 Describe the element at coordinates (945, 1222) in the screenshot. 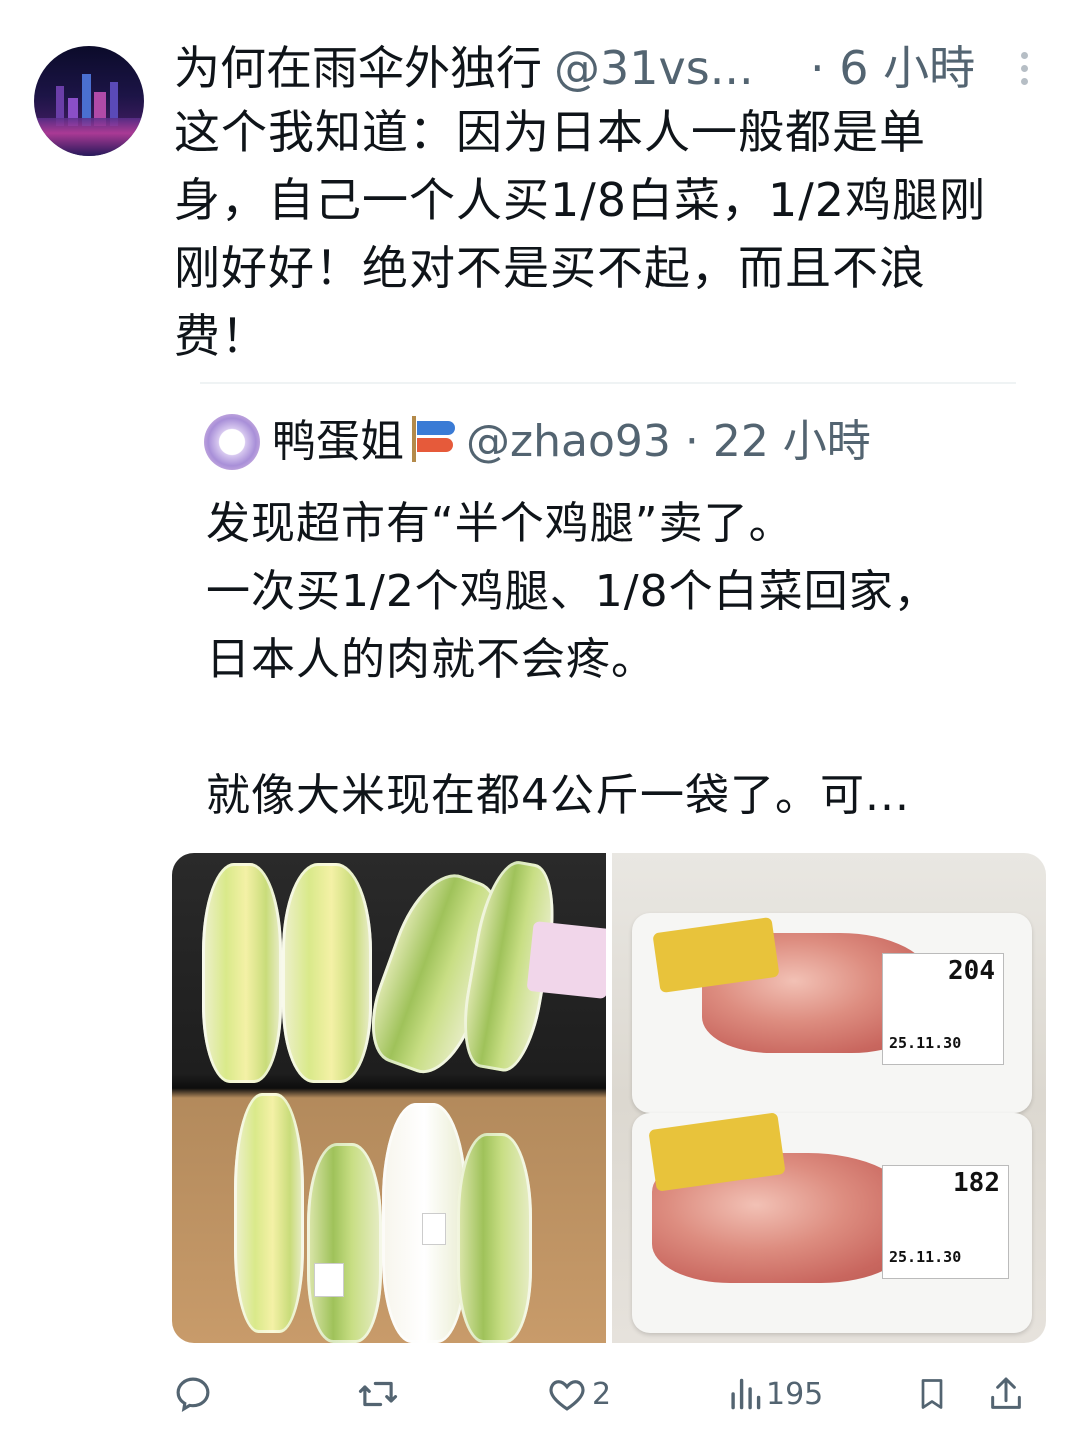

I see `price-tag: 182 25.11.30` at that location.